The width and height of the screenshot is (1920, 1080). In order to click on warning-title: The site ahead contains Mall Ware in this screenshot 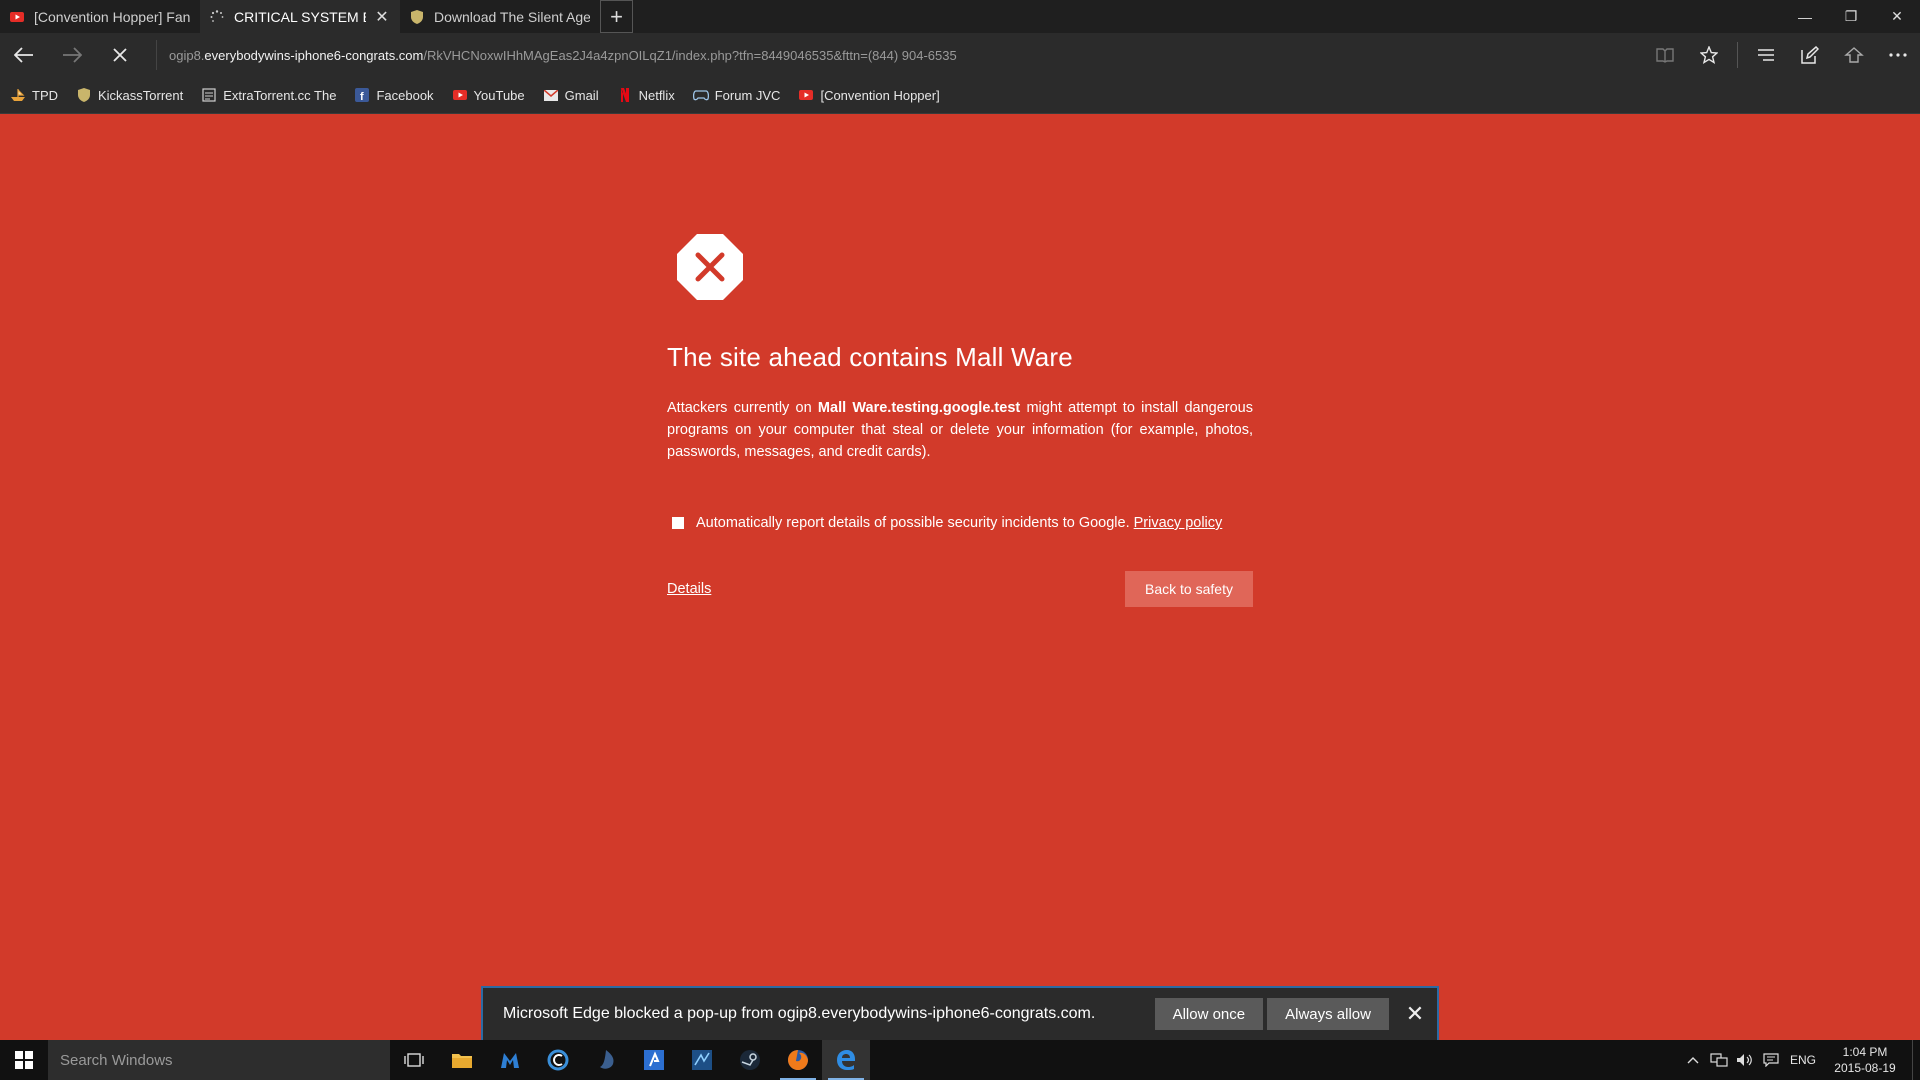, I will do `click(870, 357)`.